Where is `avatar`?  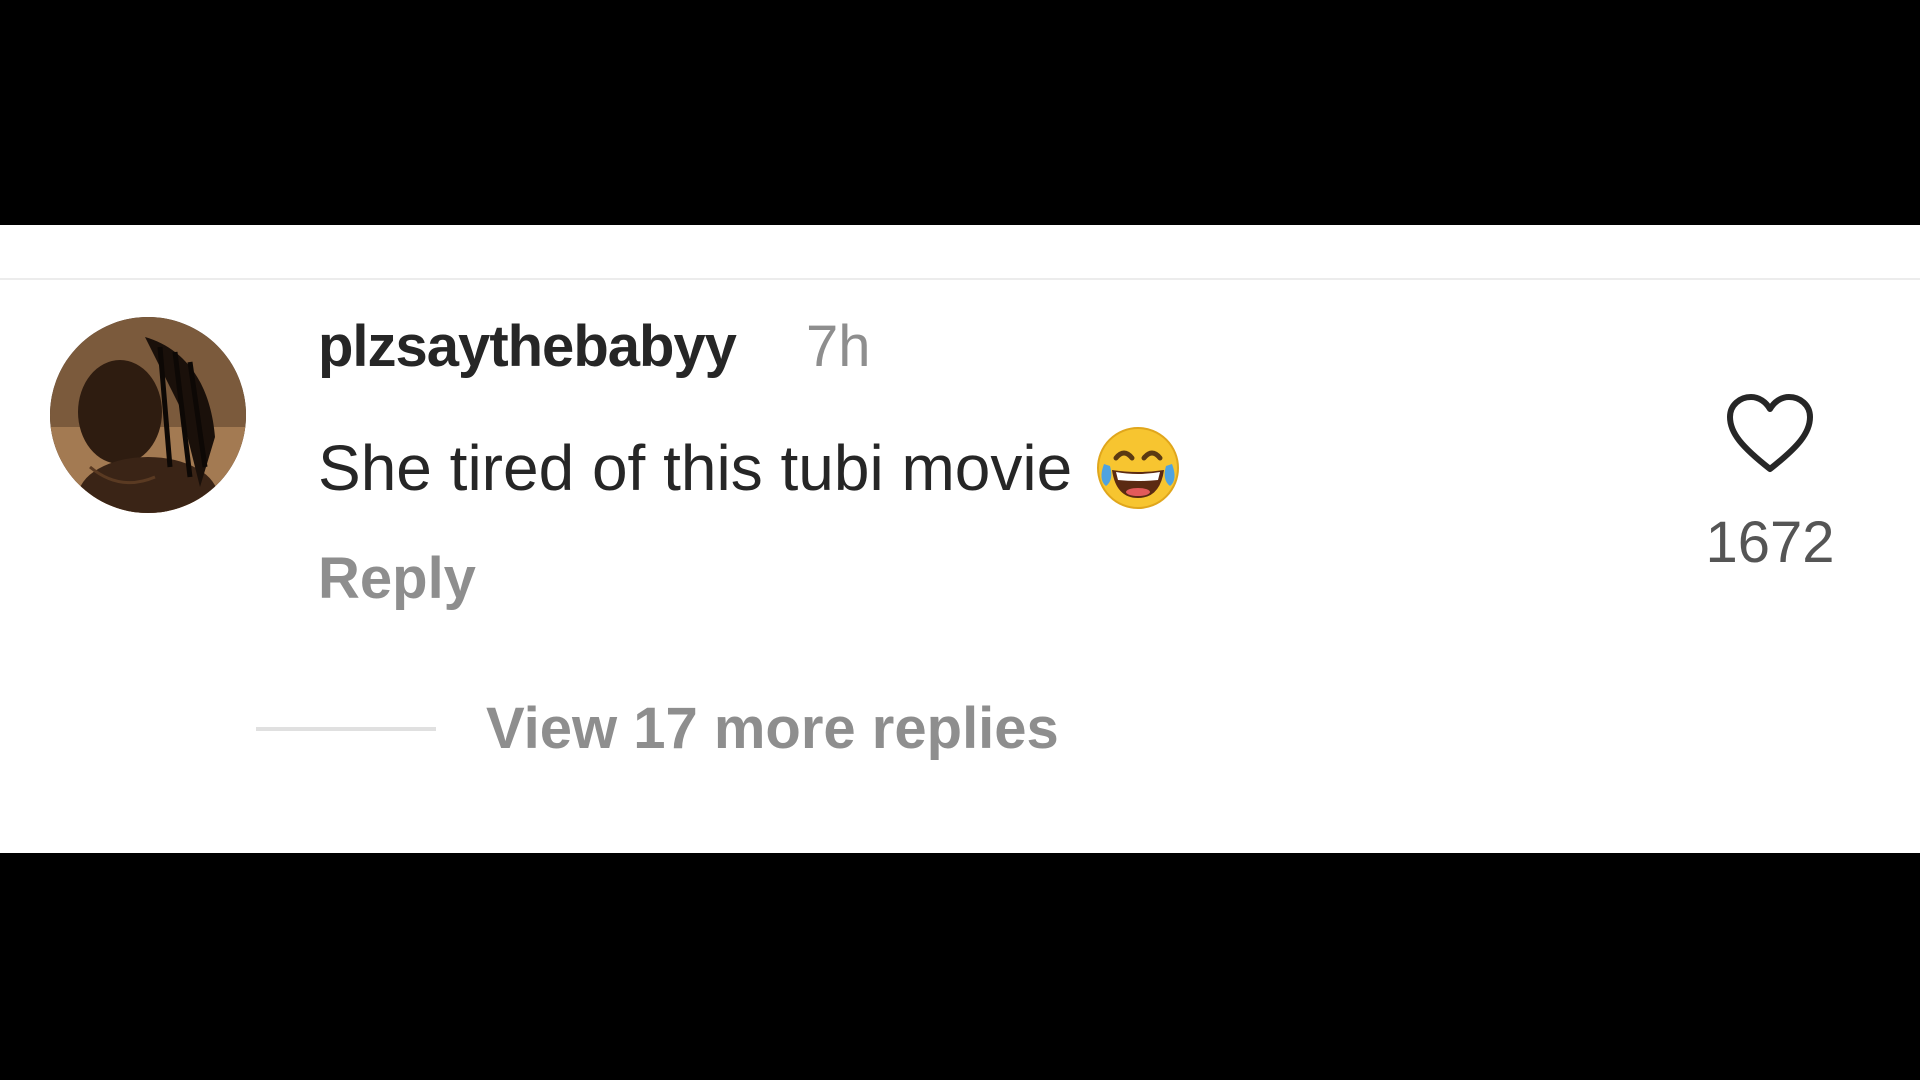
avatar is located at coordinates (148, 415).